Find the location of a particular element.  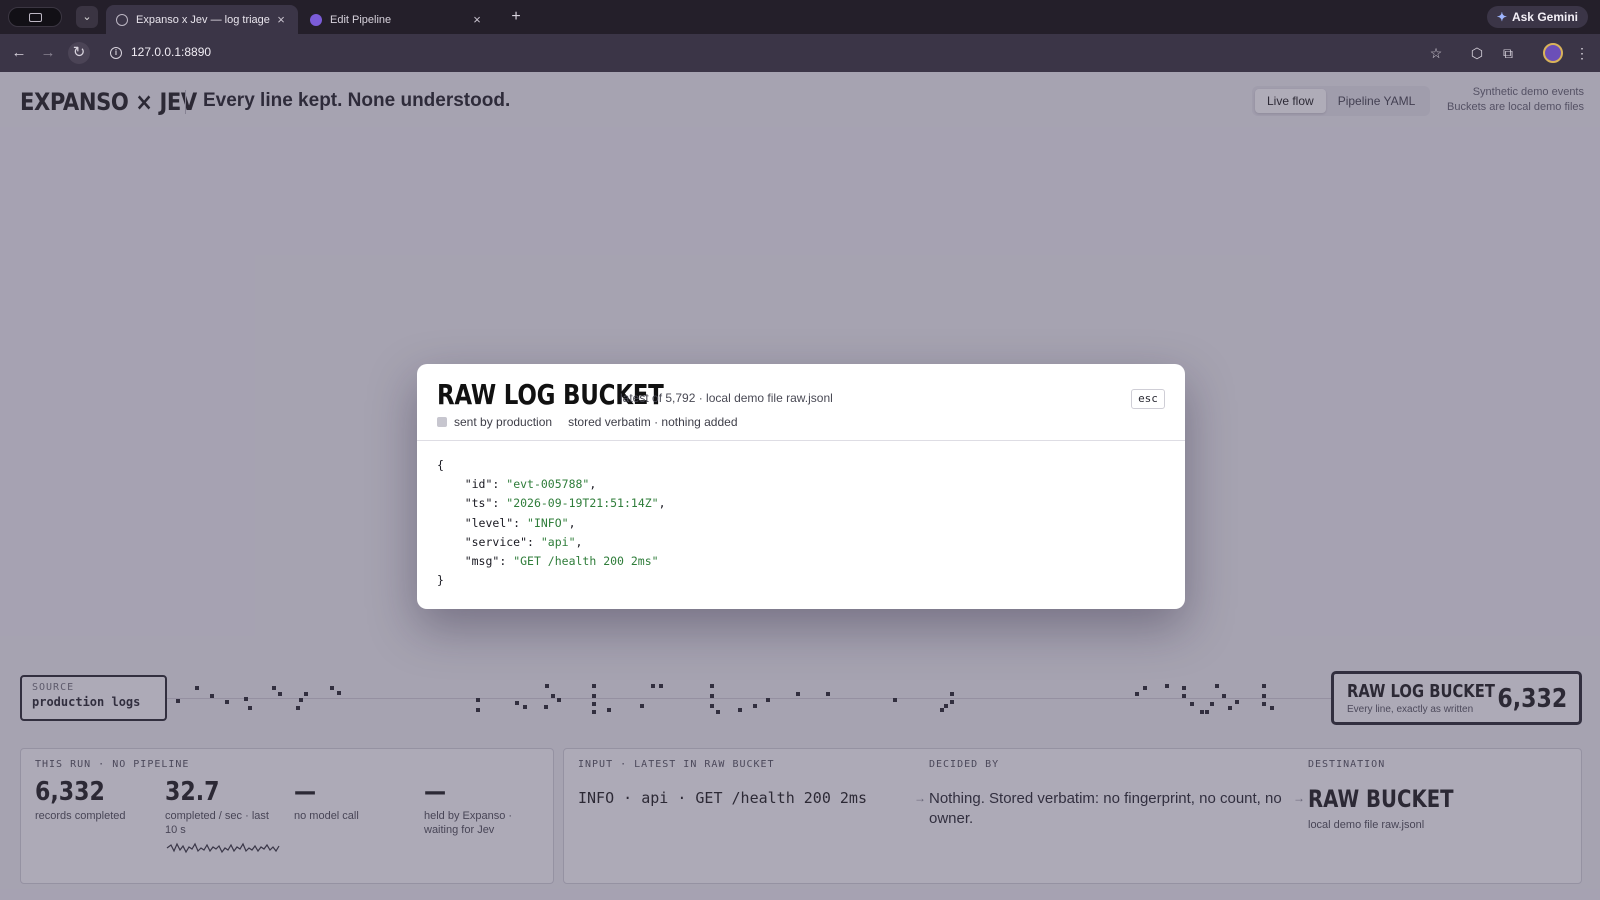

source-swatch-icon is located at coordinates (442, 422).